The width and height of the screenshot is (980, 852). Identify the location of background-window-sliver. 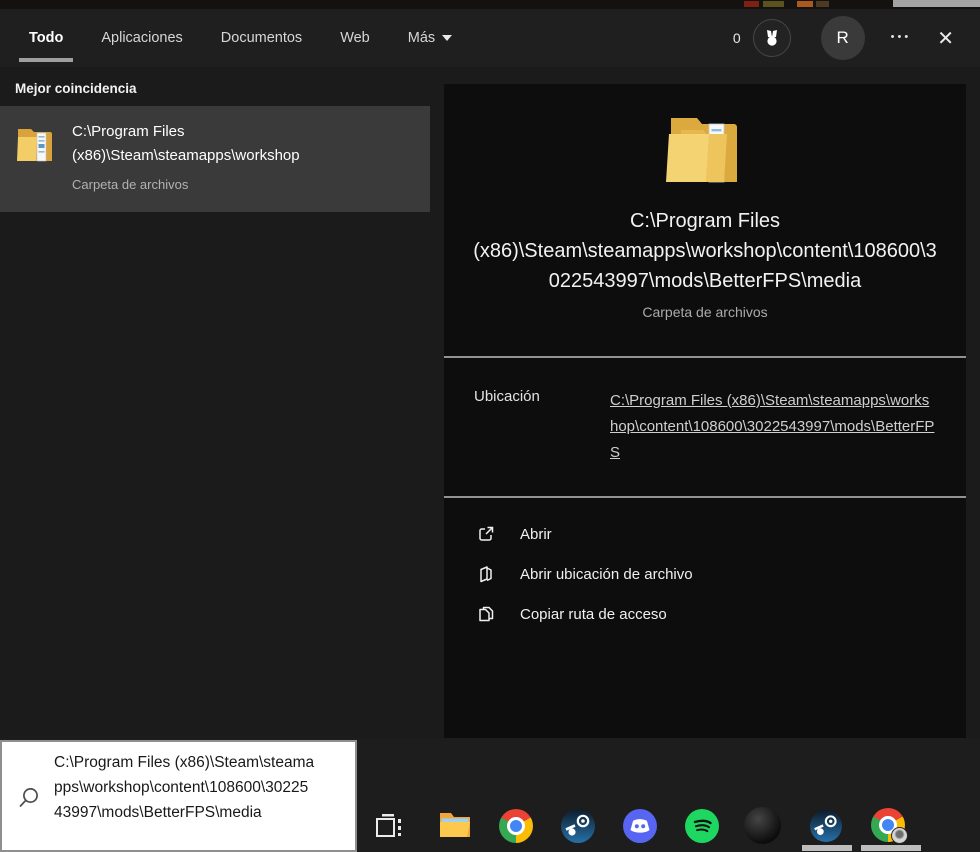
(490, 4).